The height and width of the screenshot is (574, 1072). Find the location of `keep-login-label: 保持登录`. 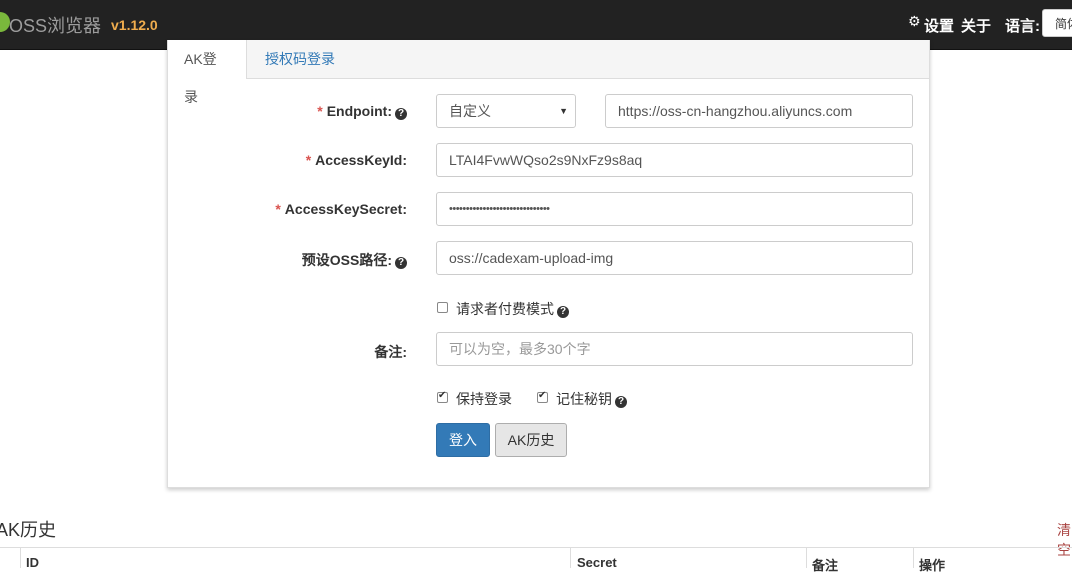

keep-login-label: 保持登录 is located at coordinates (484, 399).